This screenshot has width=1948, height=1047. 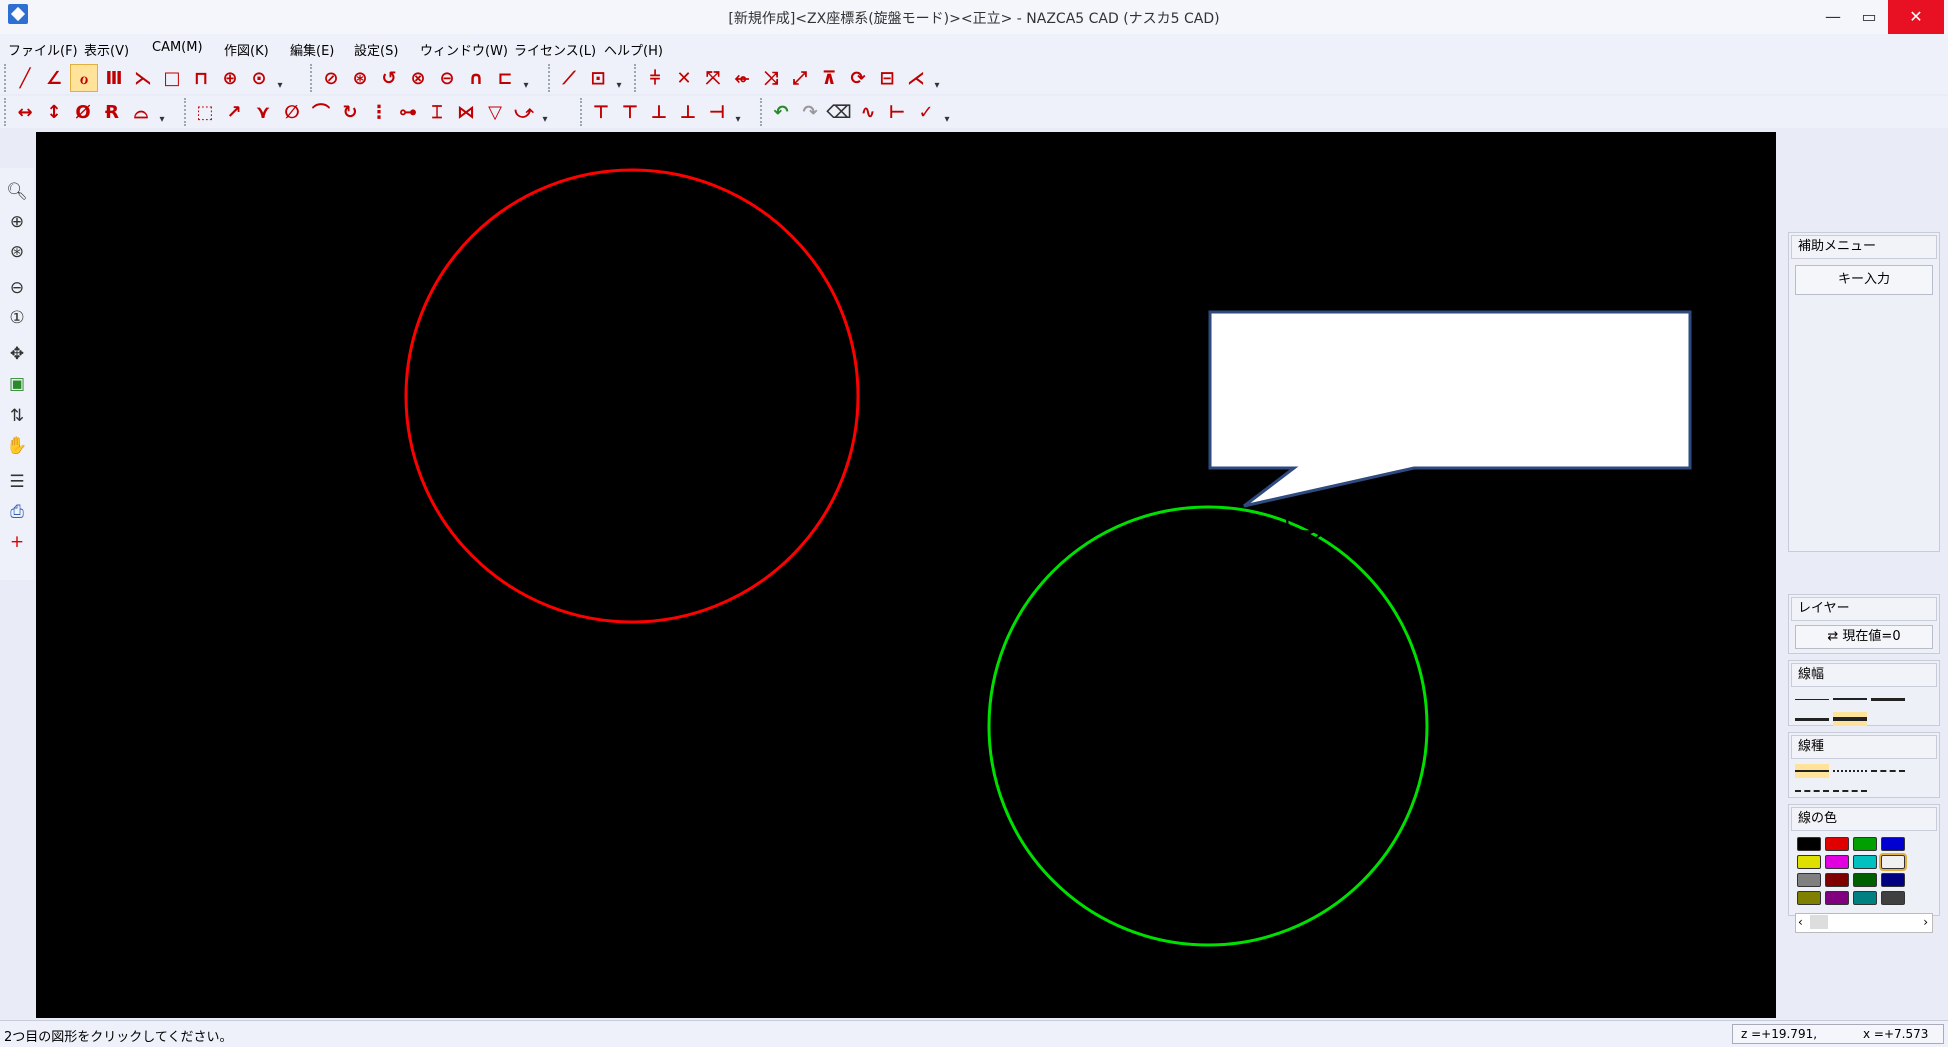 I want to click on leader-icon: ⬚, so click(x=205, y=112).